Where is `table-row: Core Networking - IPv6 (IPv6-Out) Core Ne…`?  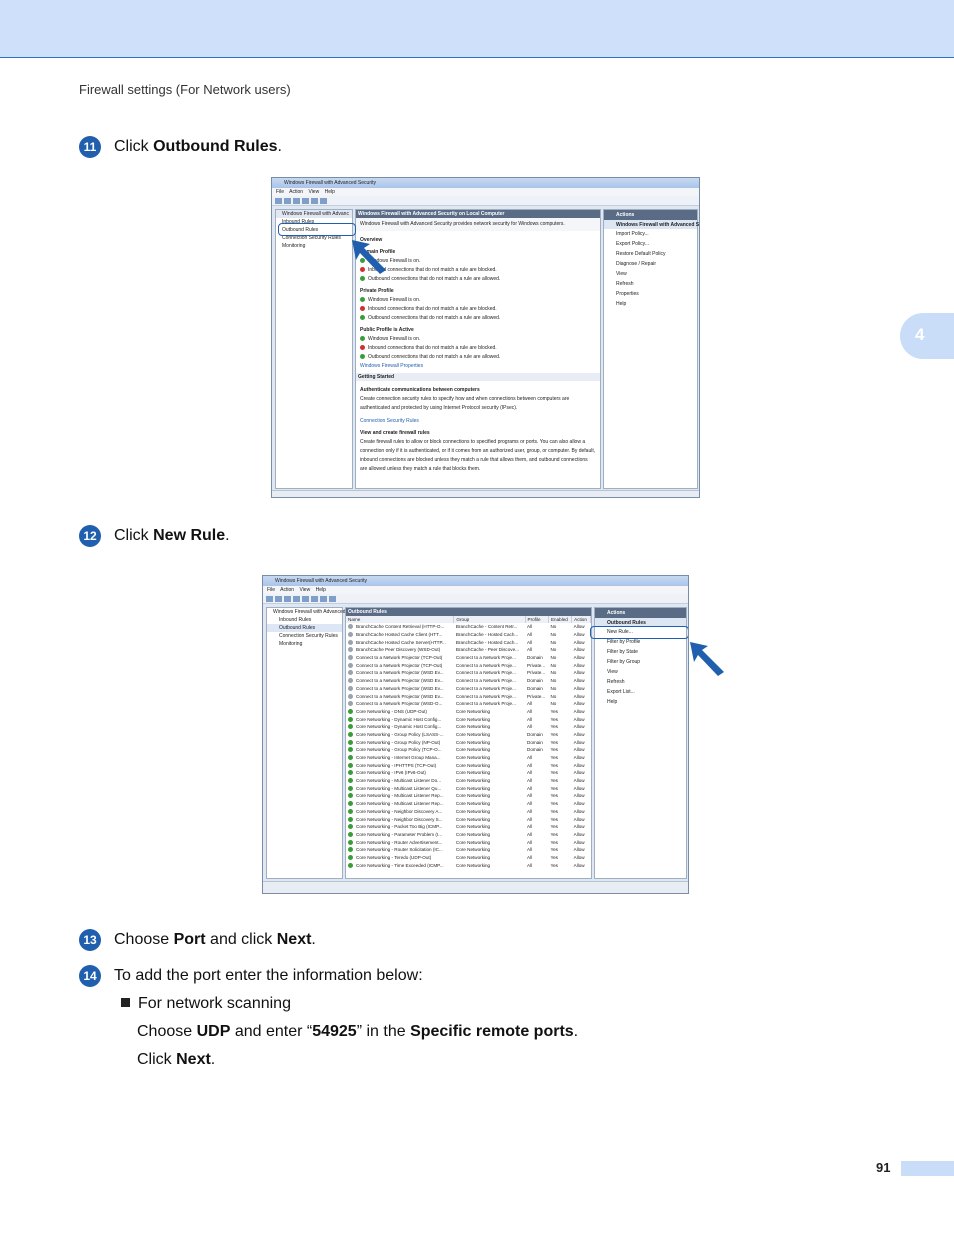 table-row: Core Networking - IPv6 (IPv6-Out) Core Ne… is located at coordinates (468, 773).